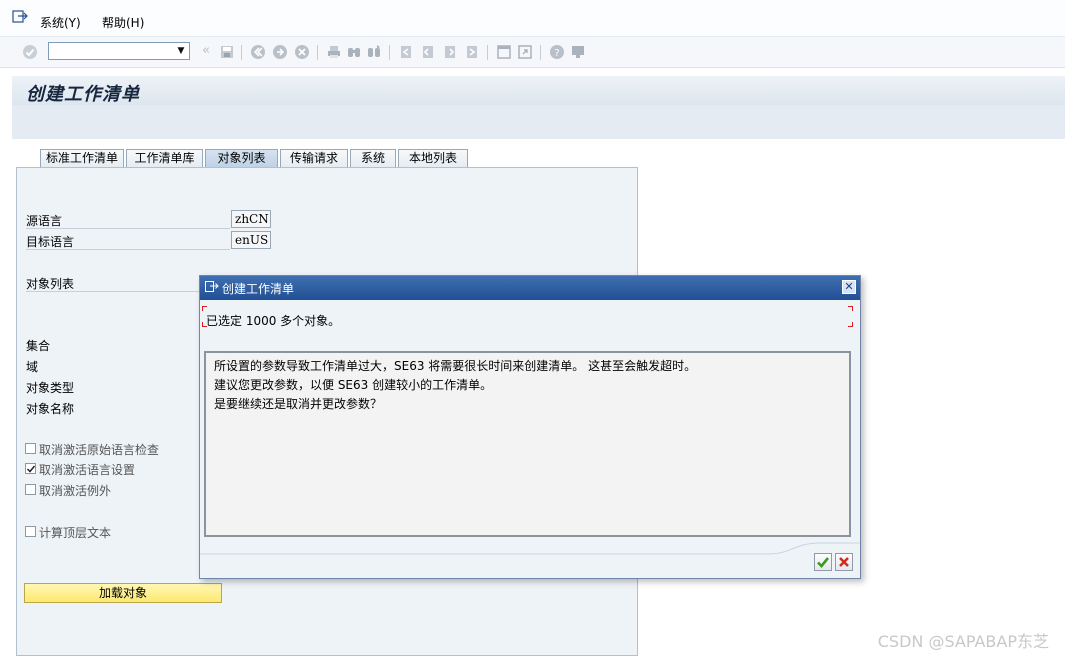  What do you see at coordinates (123, 593) in the screenshot?
I see `load-objects-button: 加载对象` at bounding box center [123, 593].